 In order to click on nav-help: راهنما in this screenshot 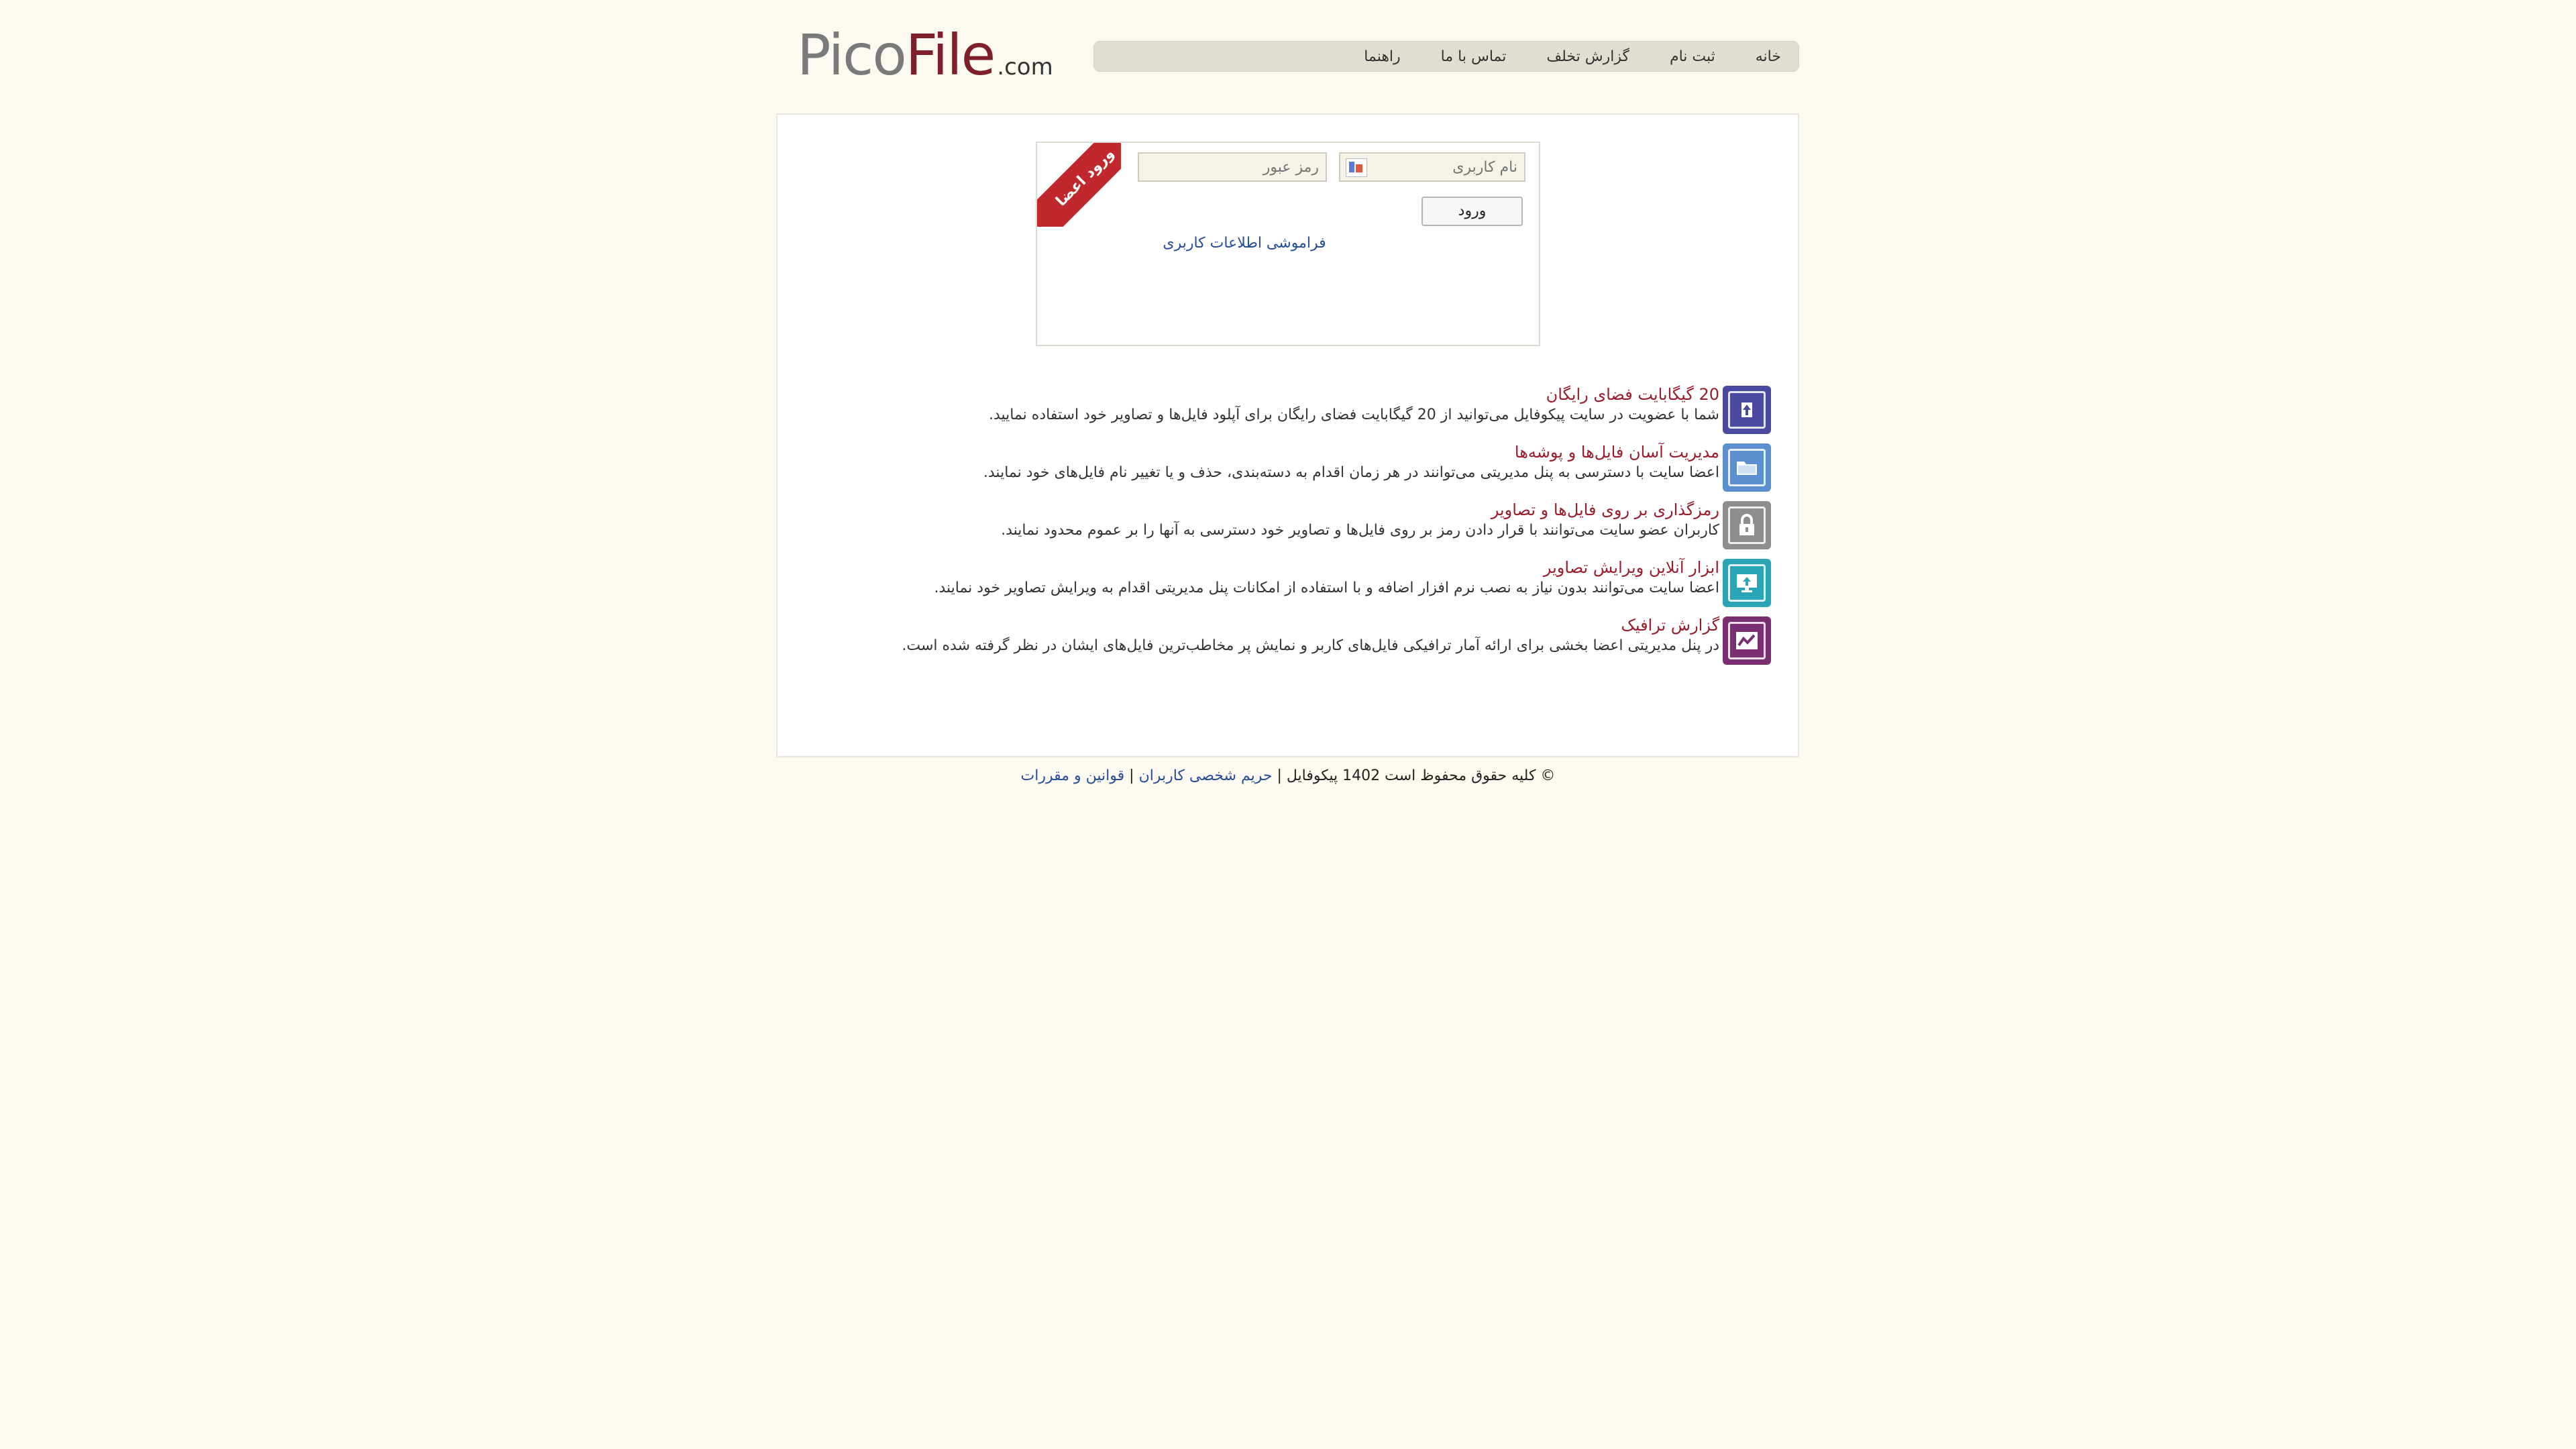, I will do `click(1382, 56)`.